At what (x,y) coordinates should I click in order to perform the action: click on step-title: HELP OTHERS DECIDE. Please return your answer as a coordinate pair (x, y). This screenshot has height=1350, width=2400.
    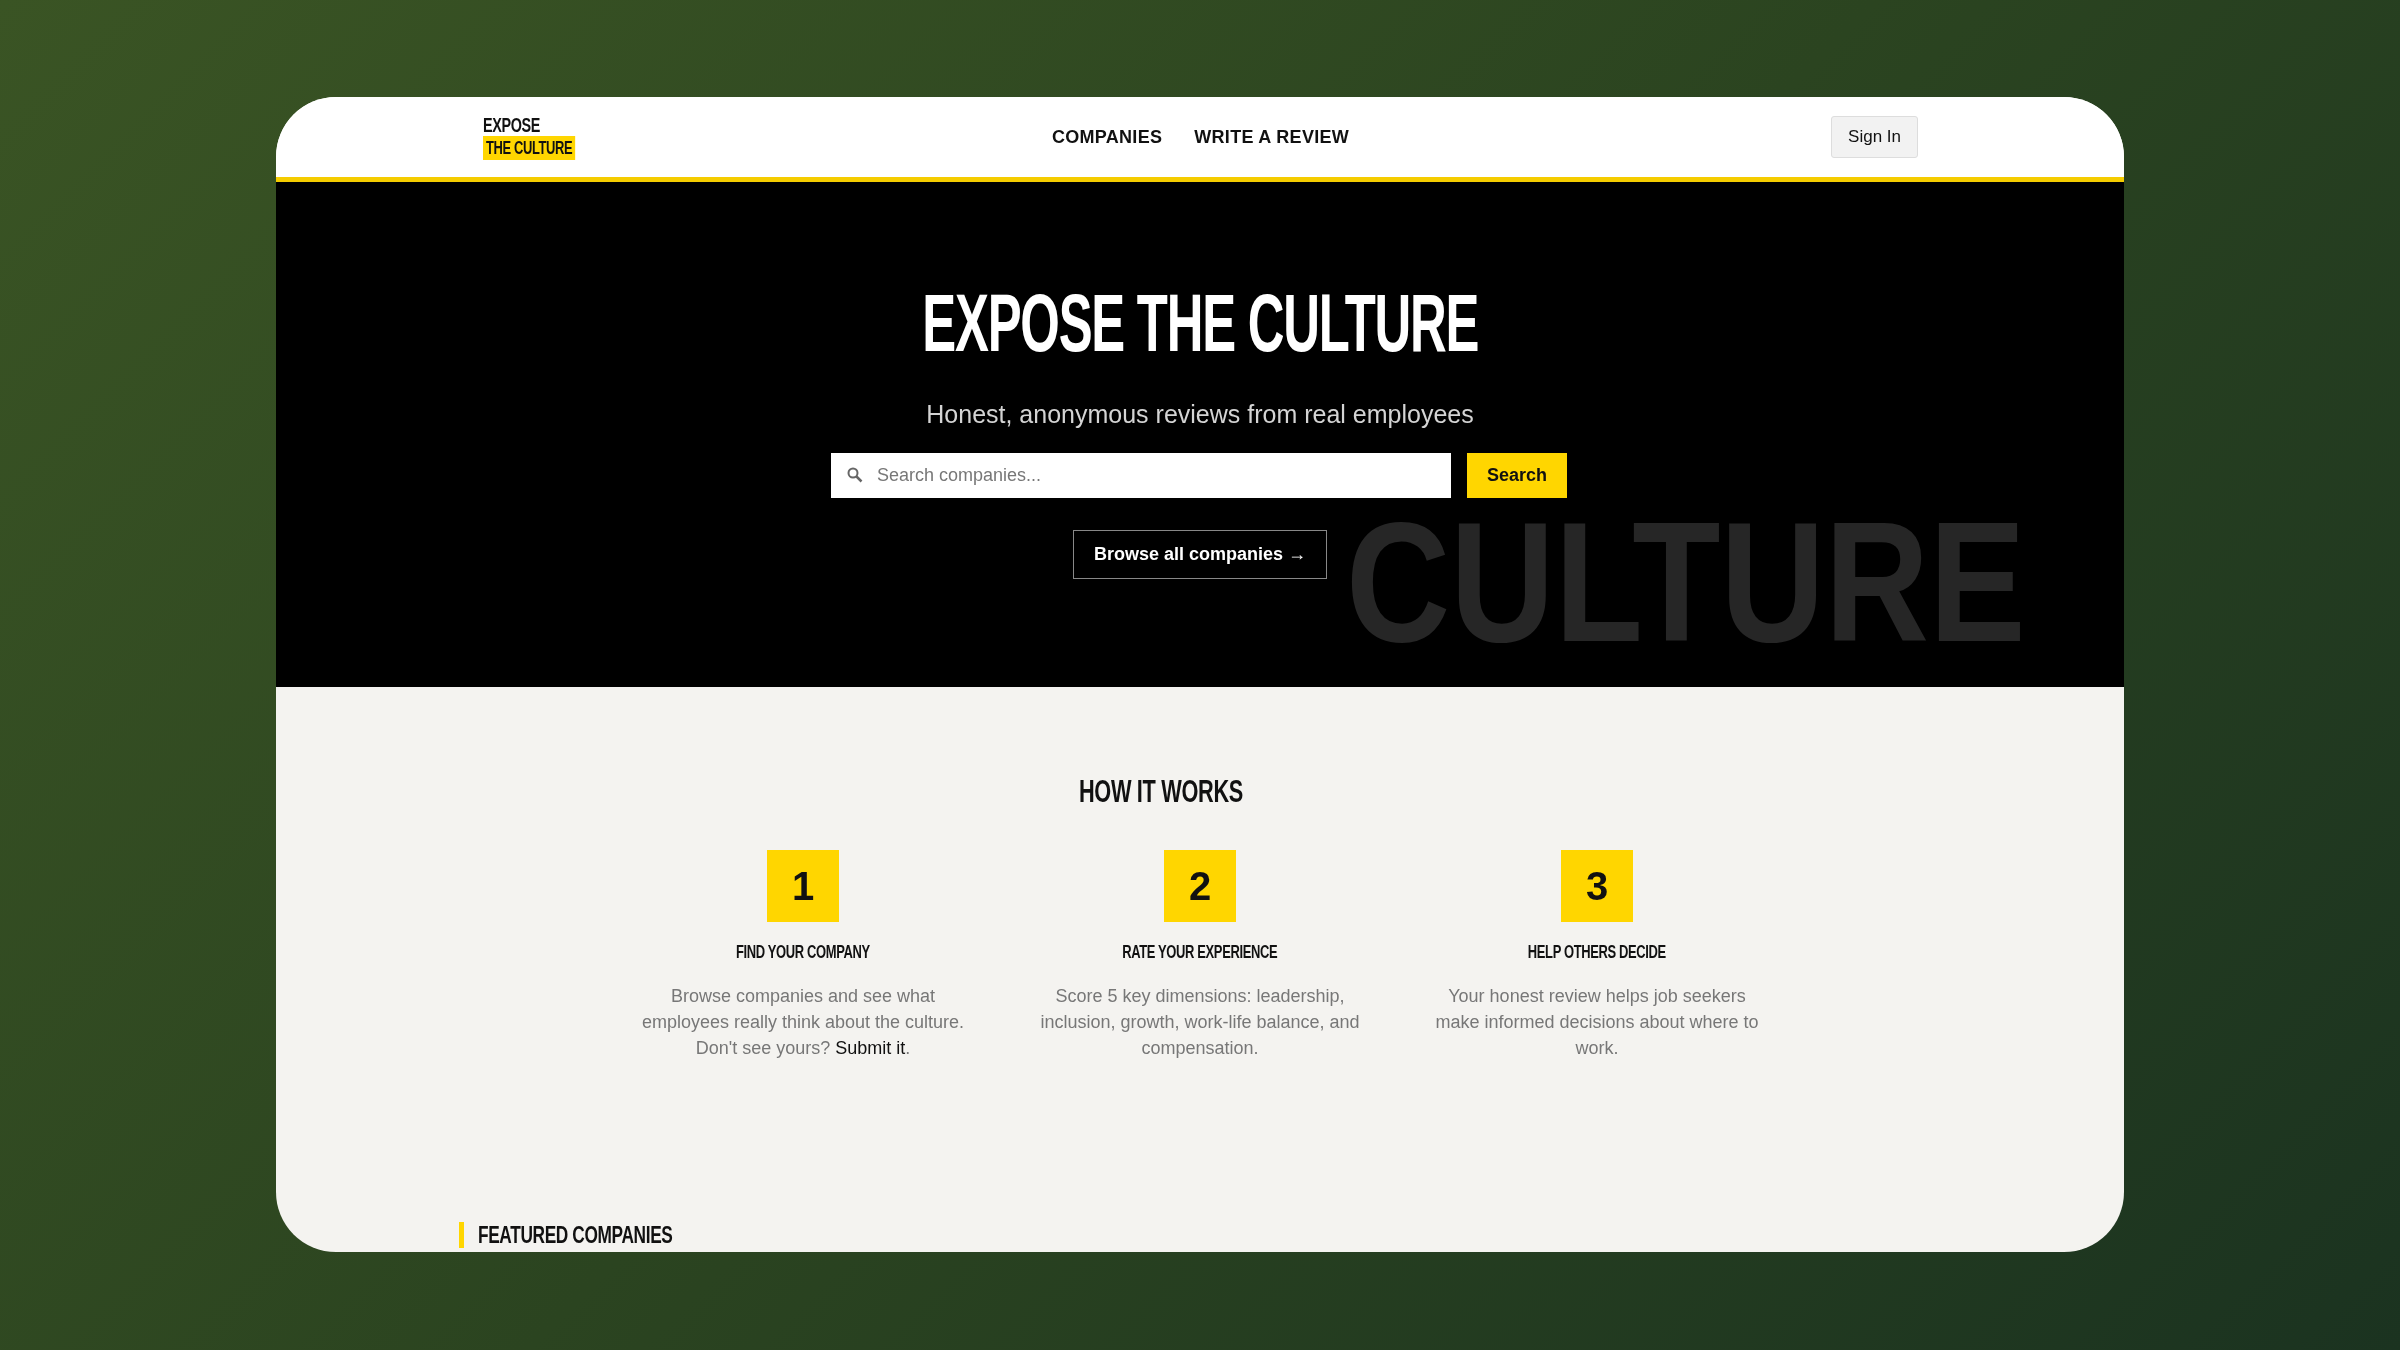
    Looking at the image, I should click on (1597, 952).